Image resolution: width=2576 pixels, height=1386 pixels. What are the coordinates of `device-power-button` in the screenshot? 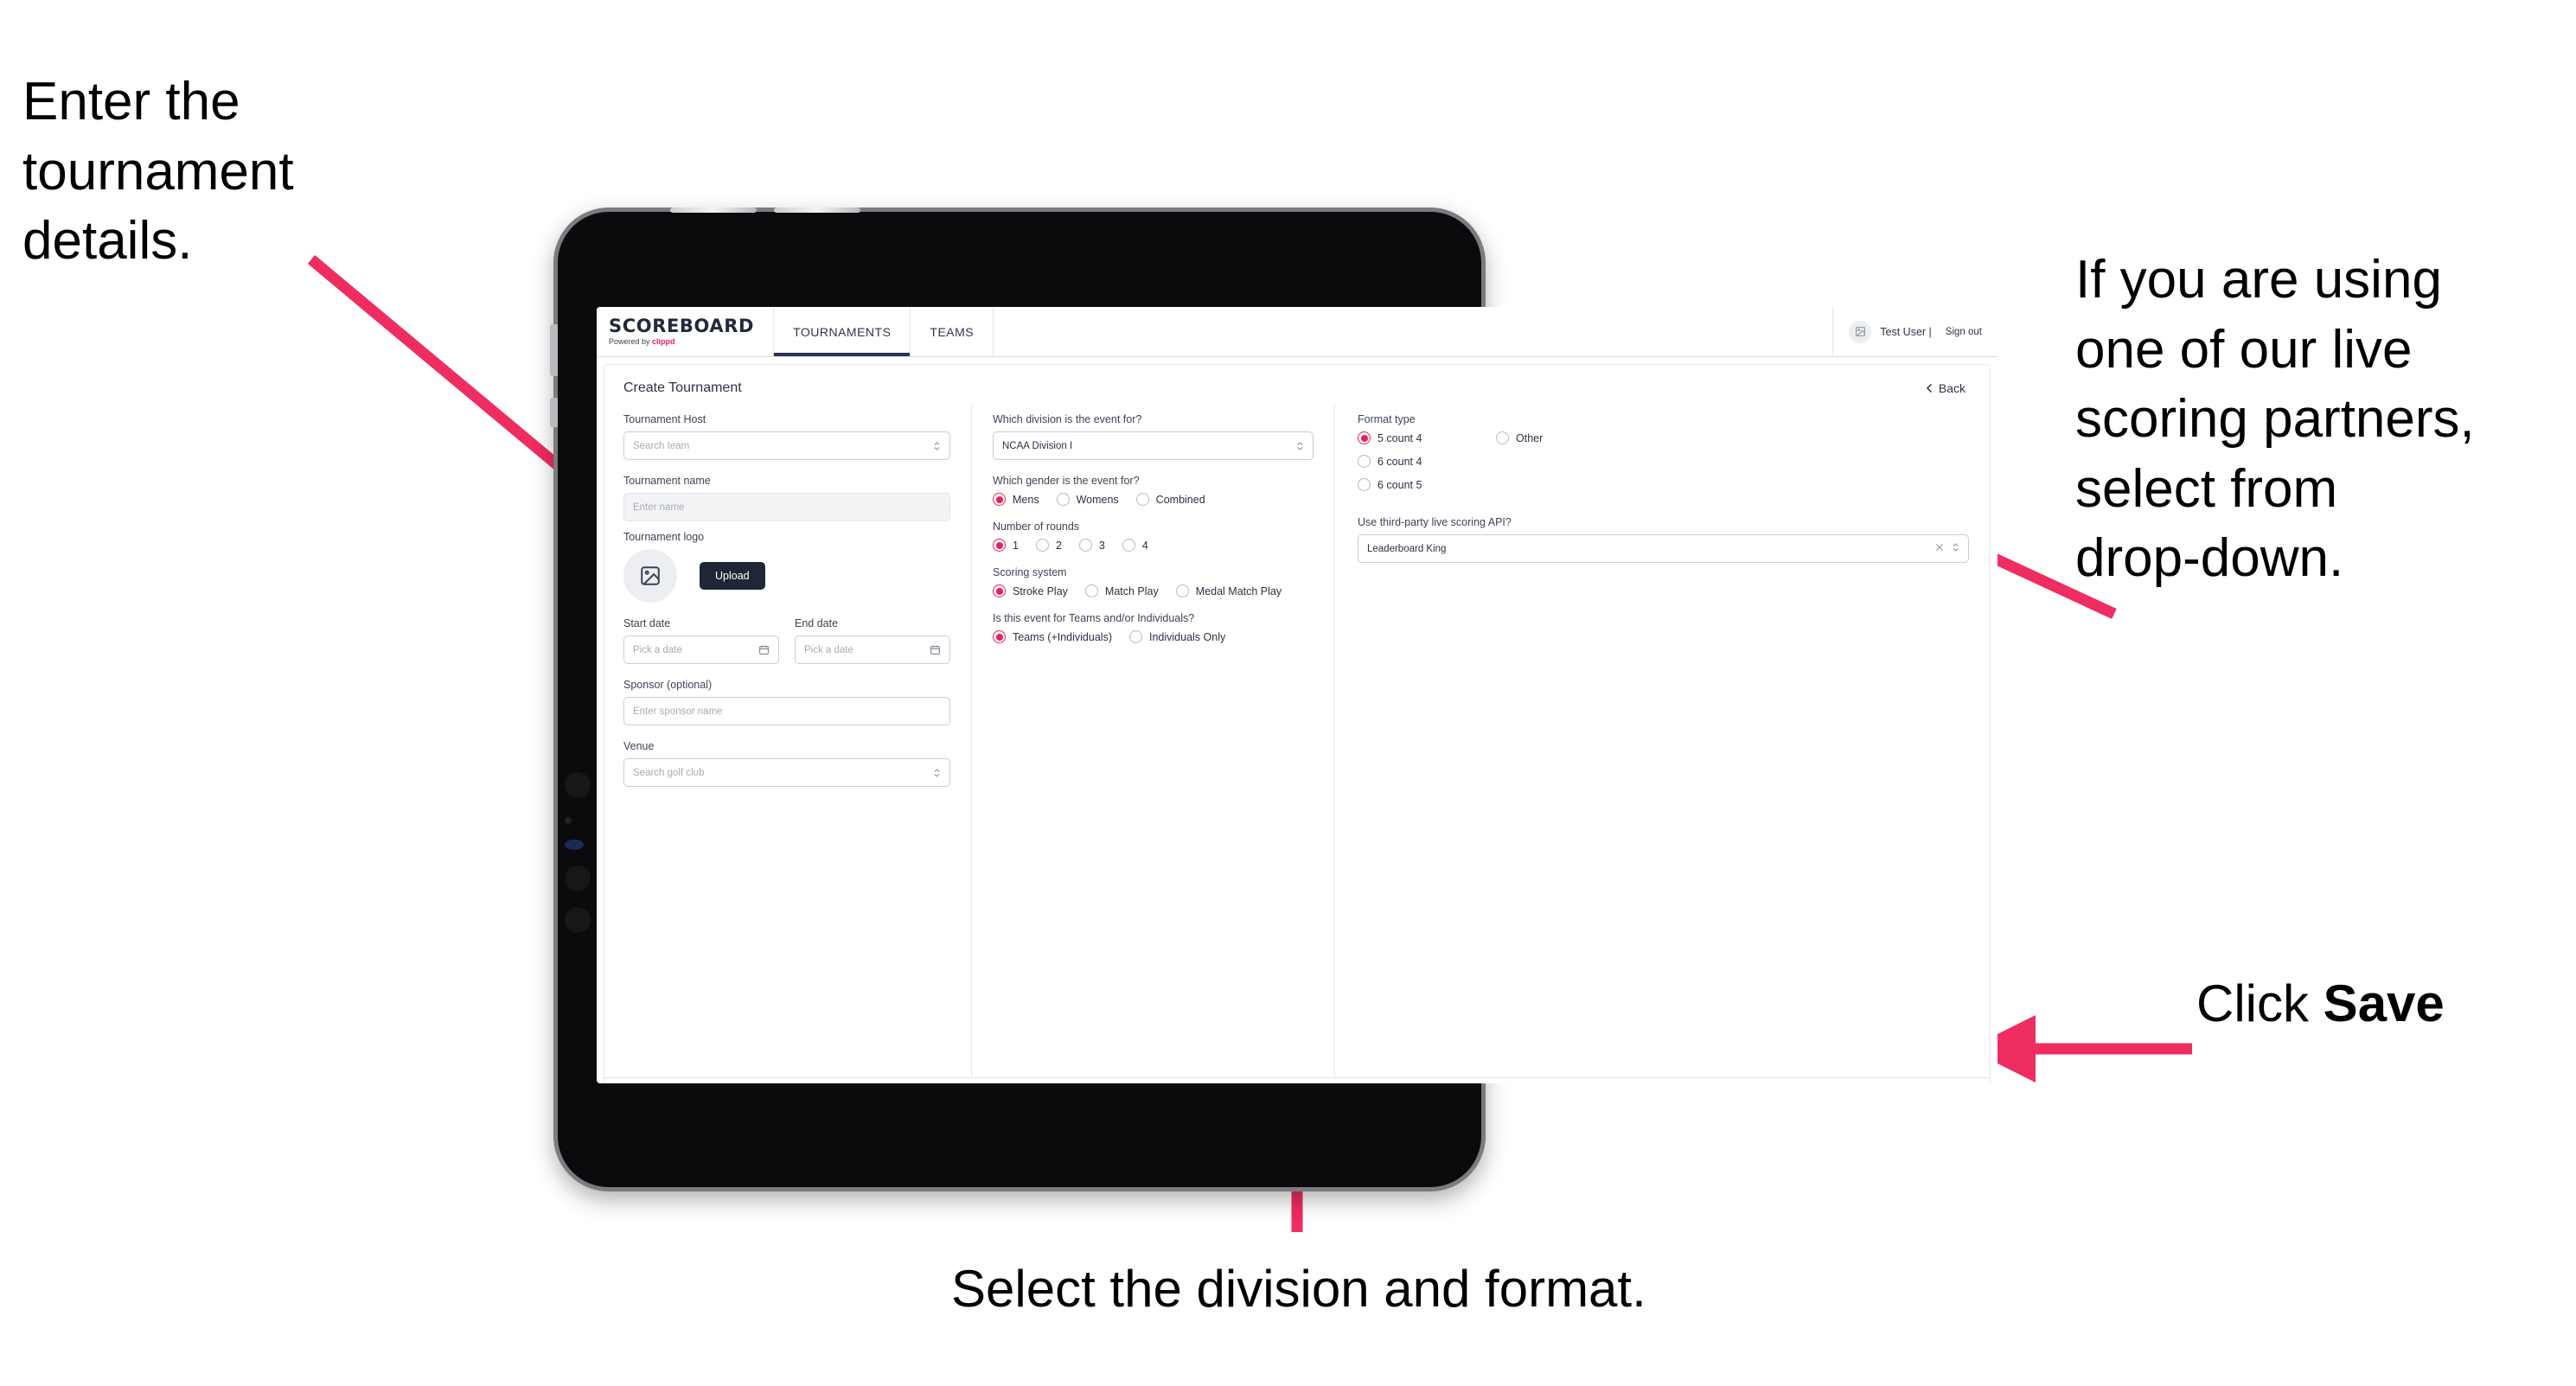 It's located at (554, 412).